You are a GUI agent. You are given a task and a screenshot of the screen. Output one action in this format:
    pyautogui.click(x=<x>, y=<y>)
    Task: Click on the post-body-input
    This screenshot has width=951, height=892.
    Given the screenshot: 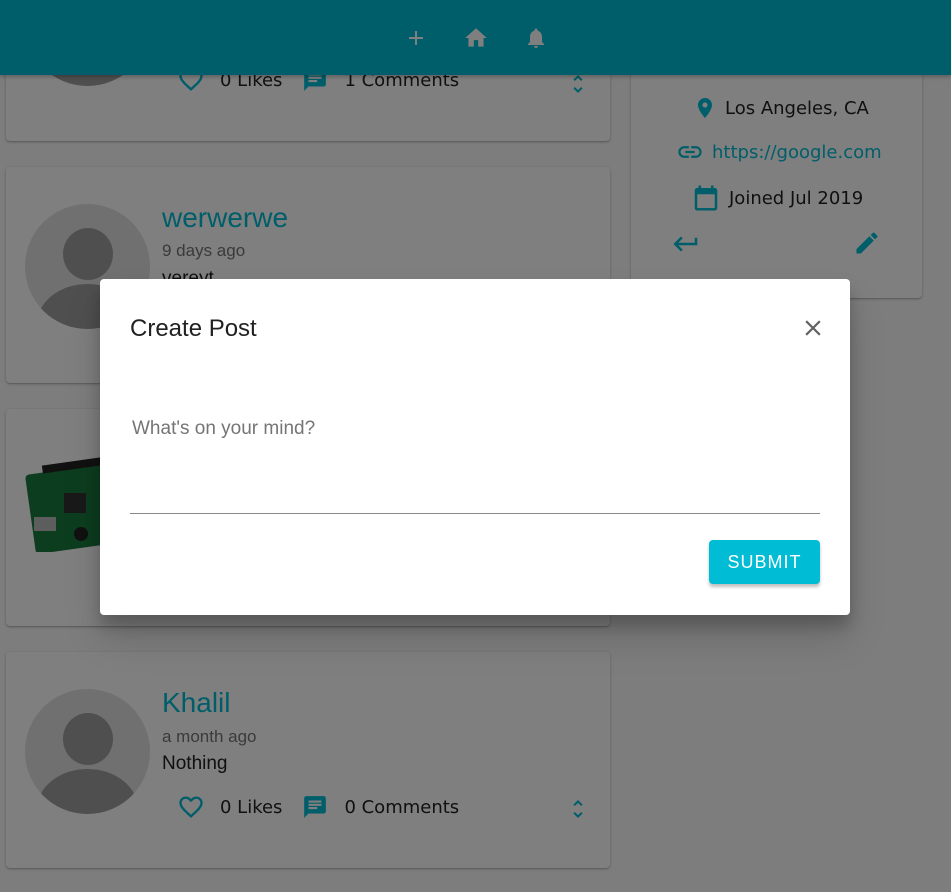 What is the action you would take?
    pyautogui.click(x=477, y=429)
    